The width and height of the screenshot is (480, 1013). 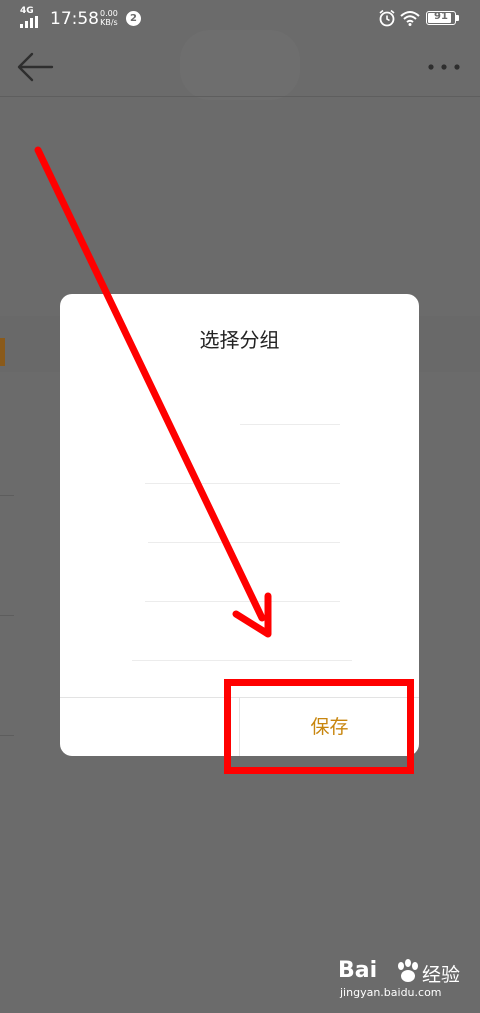 I want to click on paw-logo-icon, so click(x=408, y=970).